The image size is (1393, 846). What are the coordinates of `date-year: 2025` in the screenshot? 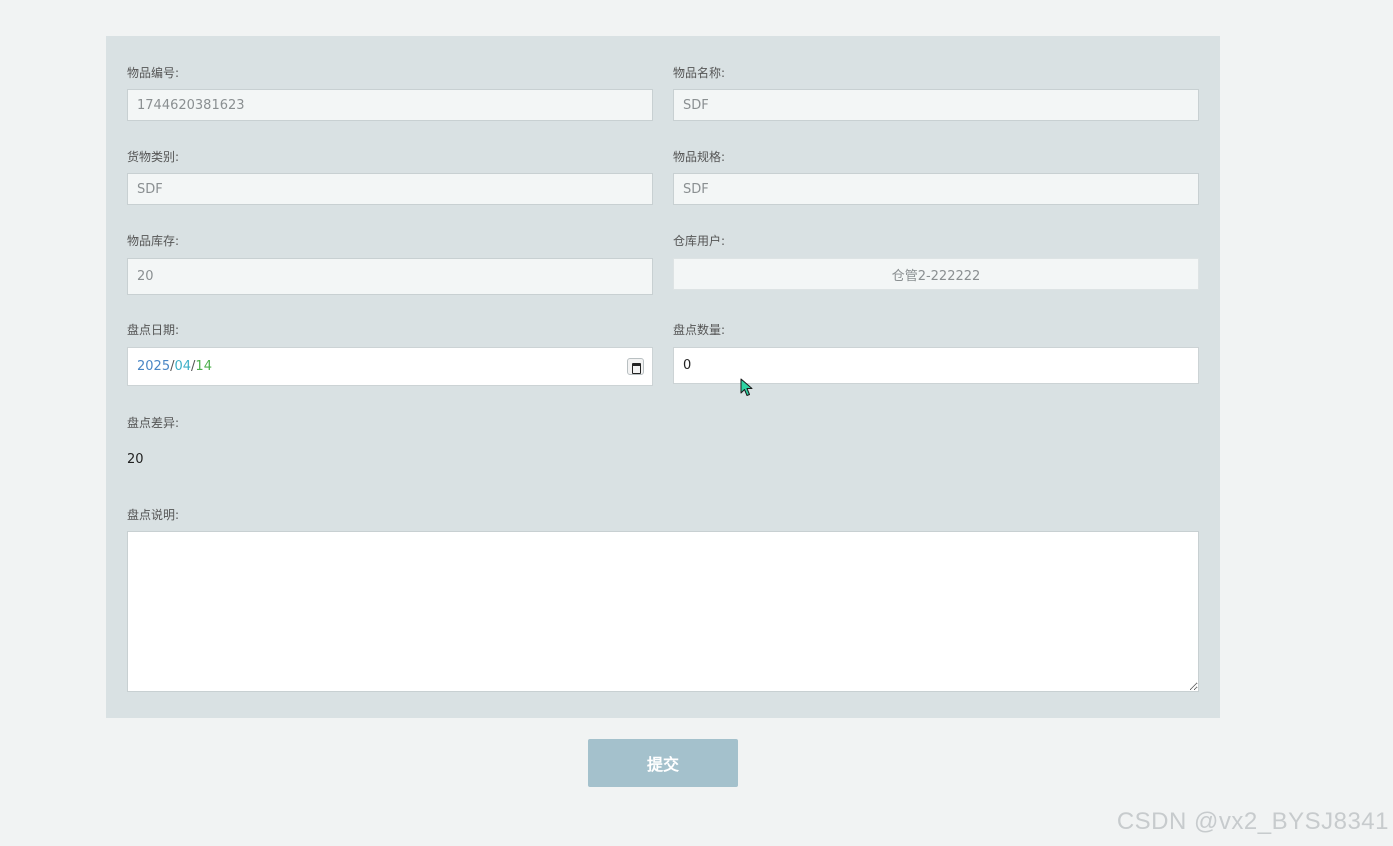 It's located at (153, 366).